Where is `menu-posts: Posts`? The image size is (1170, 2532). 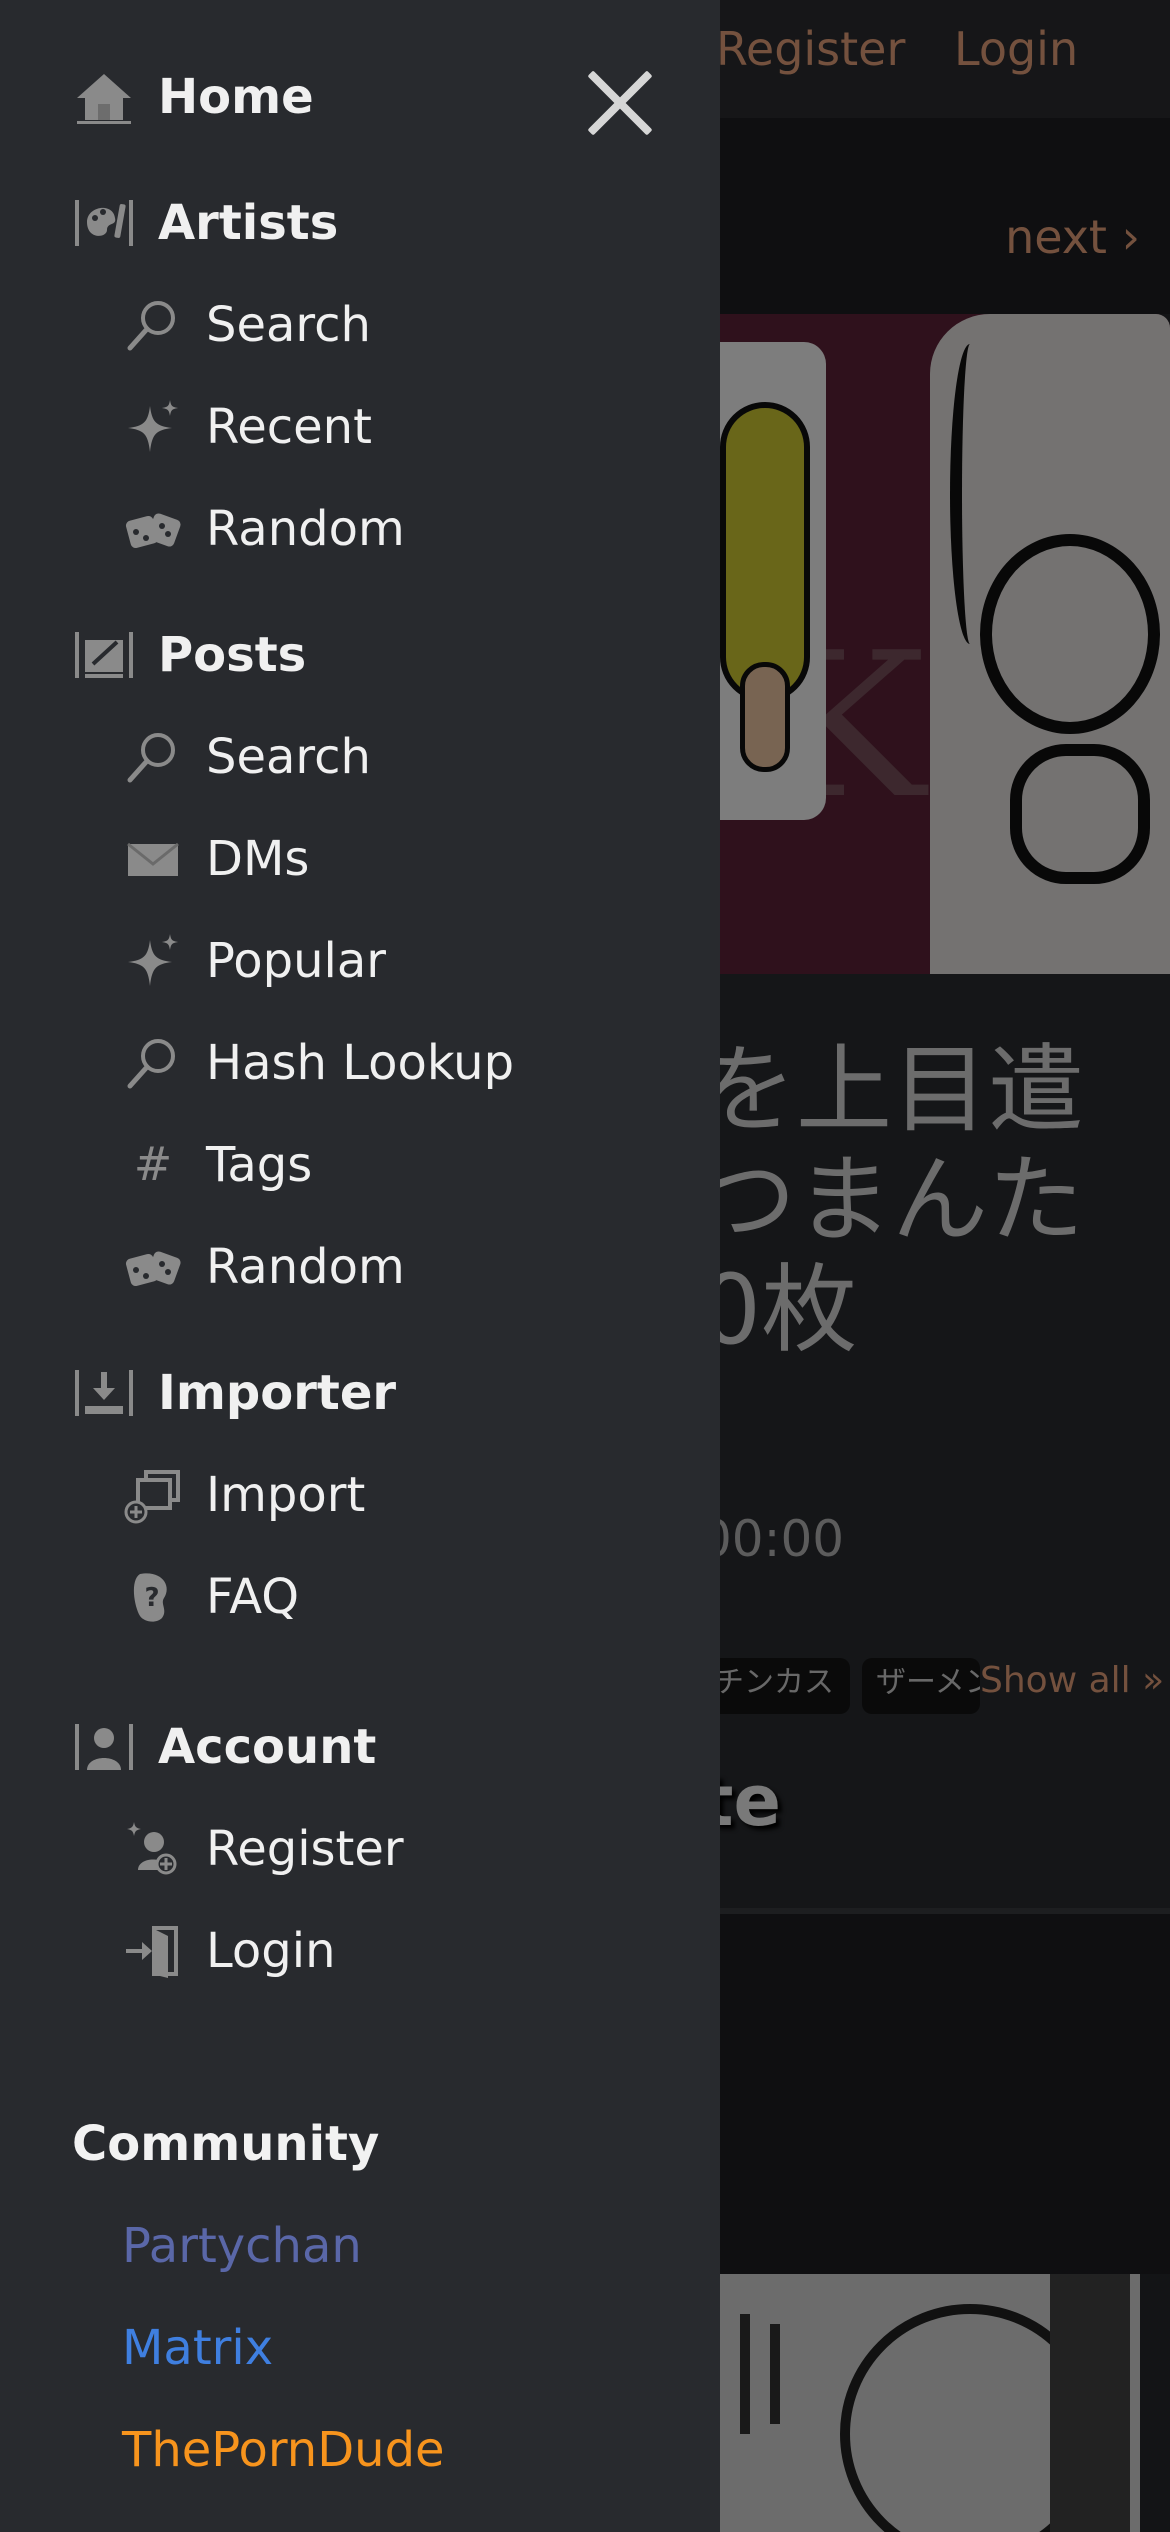
menu-posts: Posts is located at coordinates (189, 655).